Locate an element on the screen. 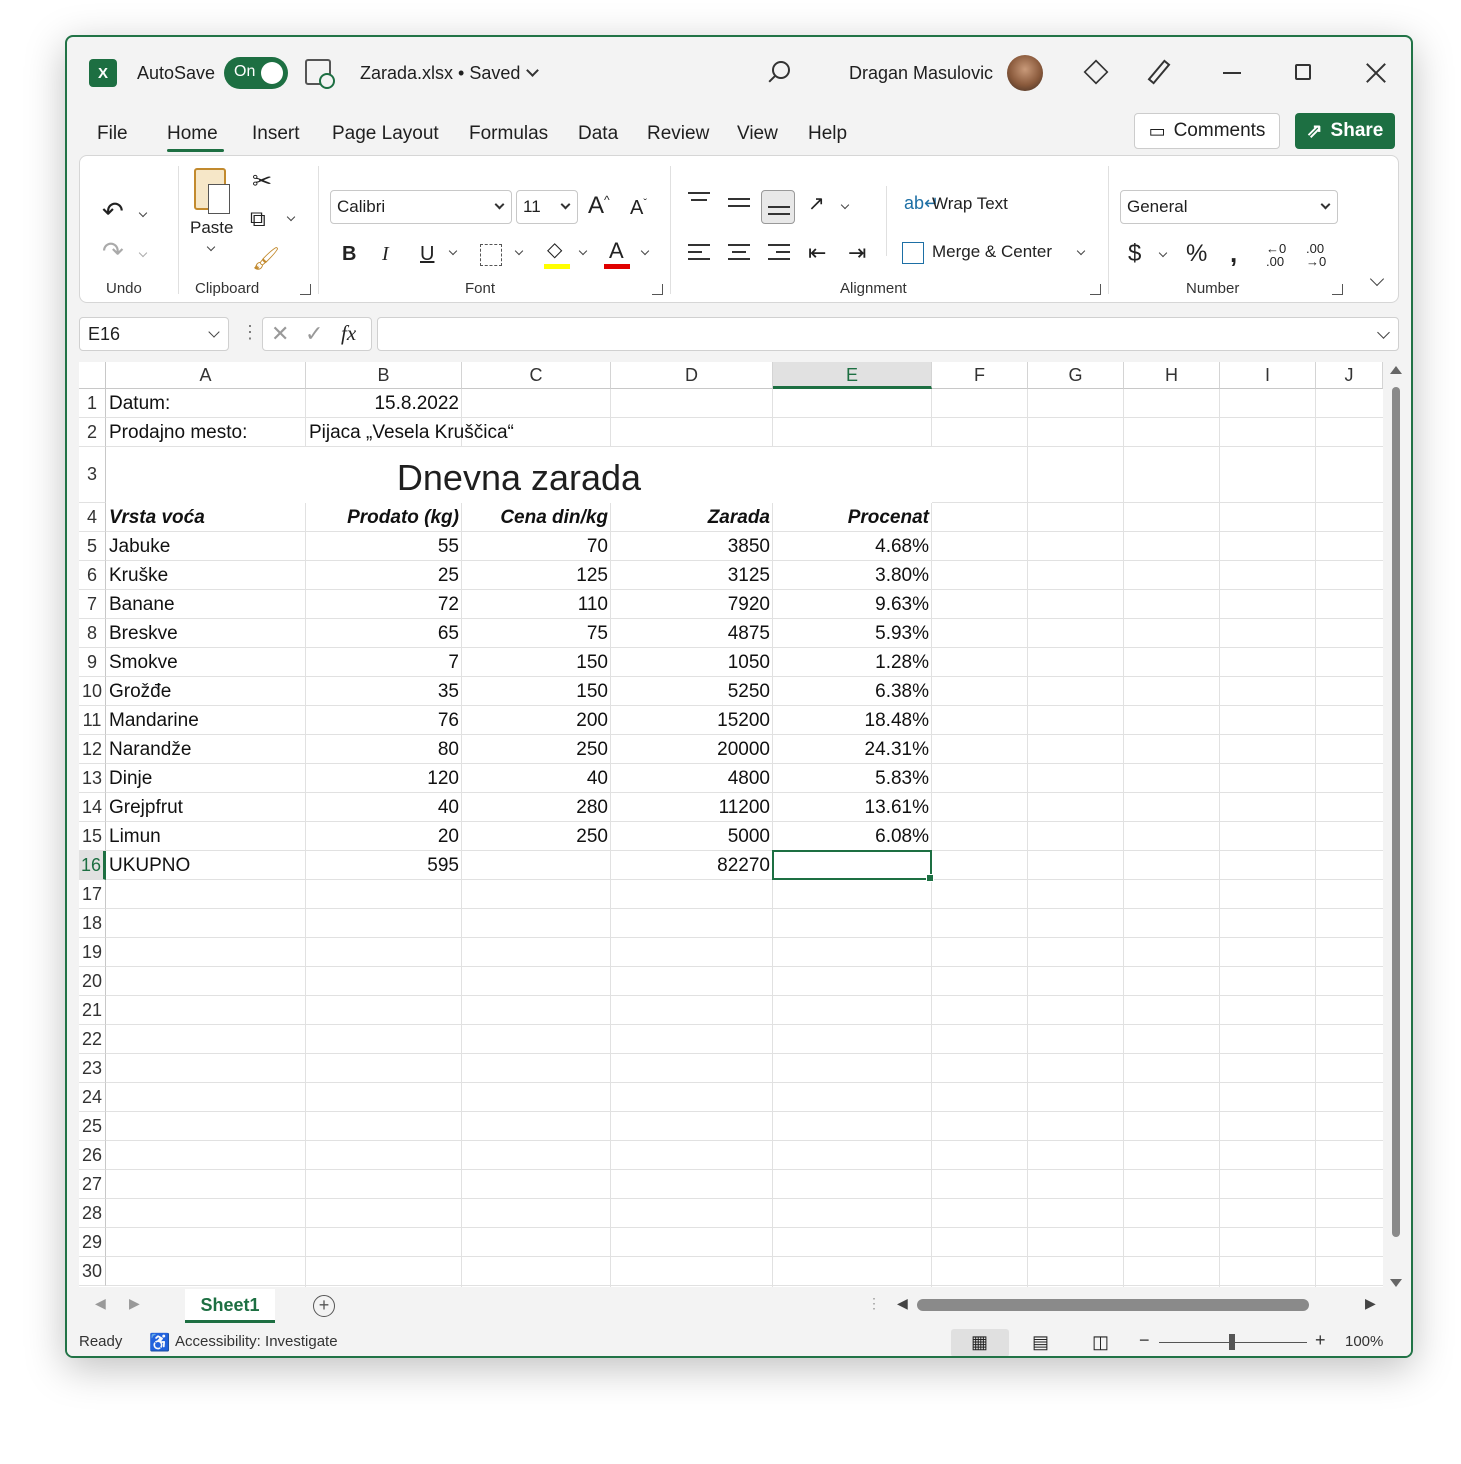  copy-dropdown-icon is located at coordinates (291, 217).